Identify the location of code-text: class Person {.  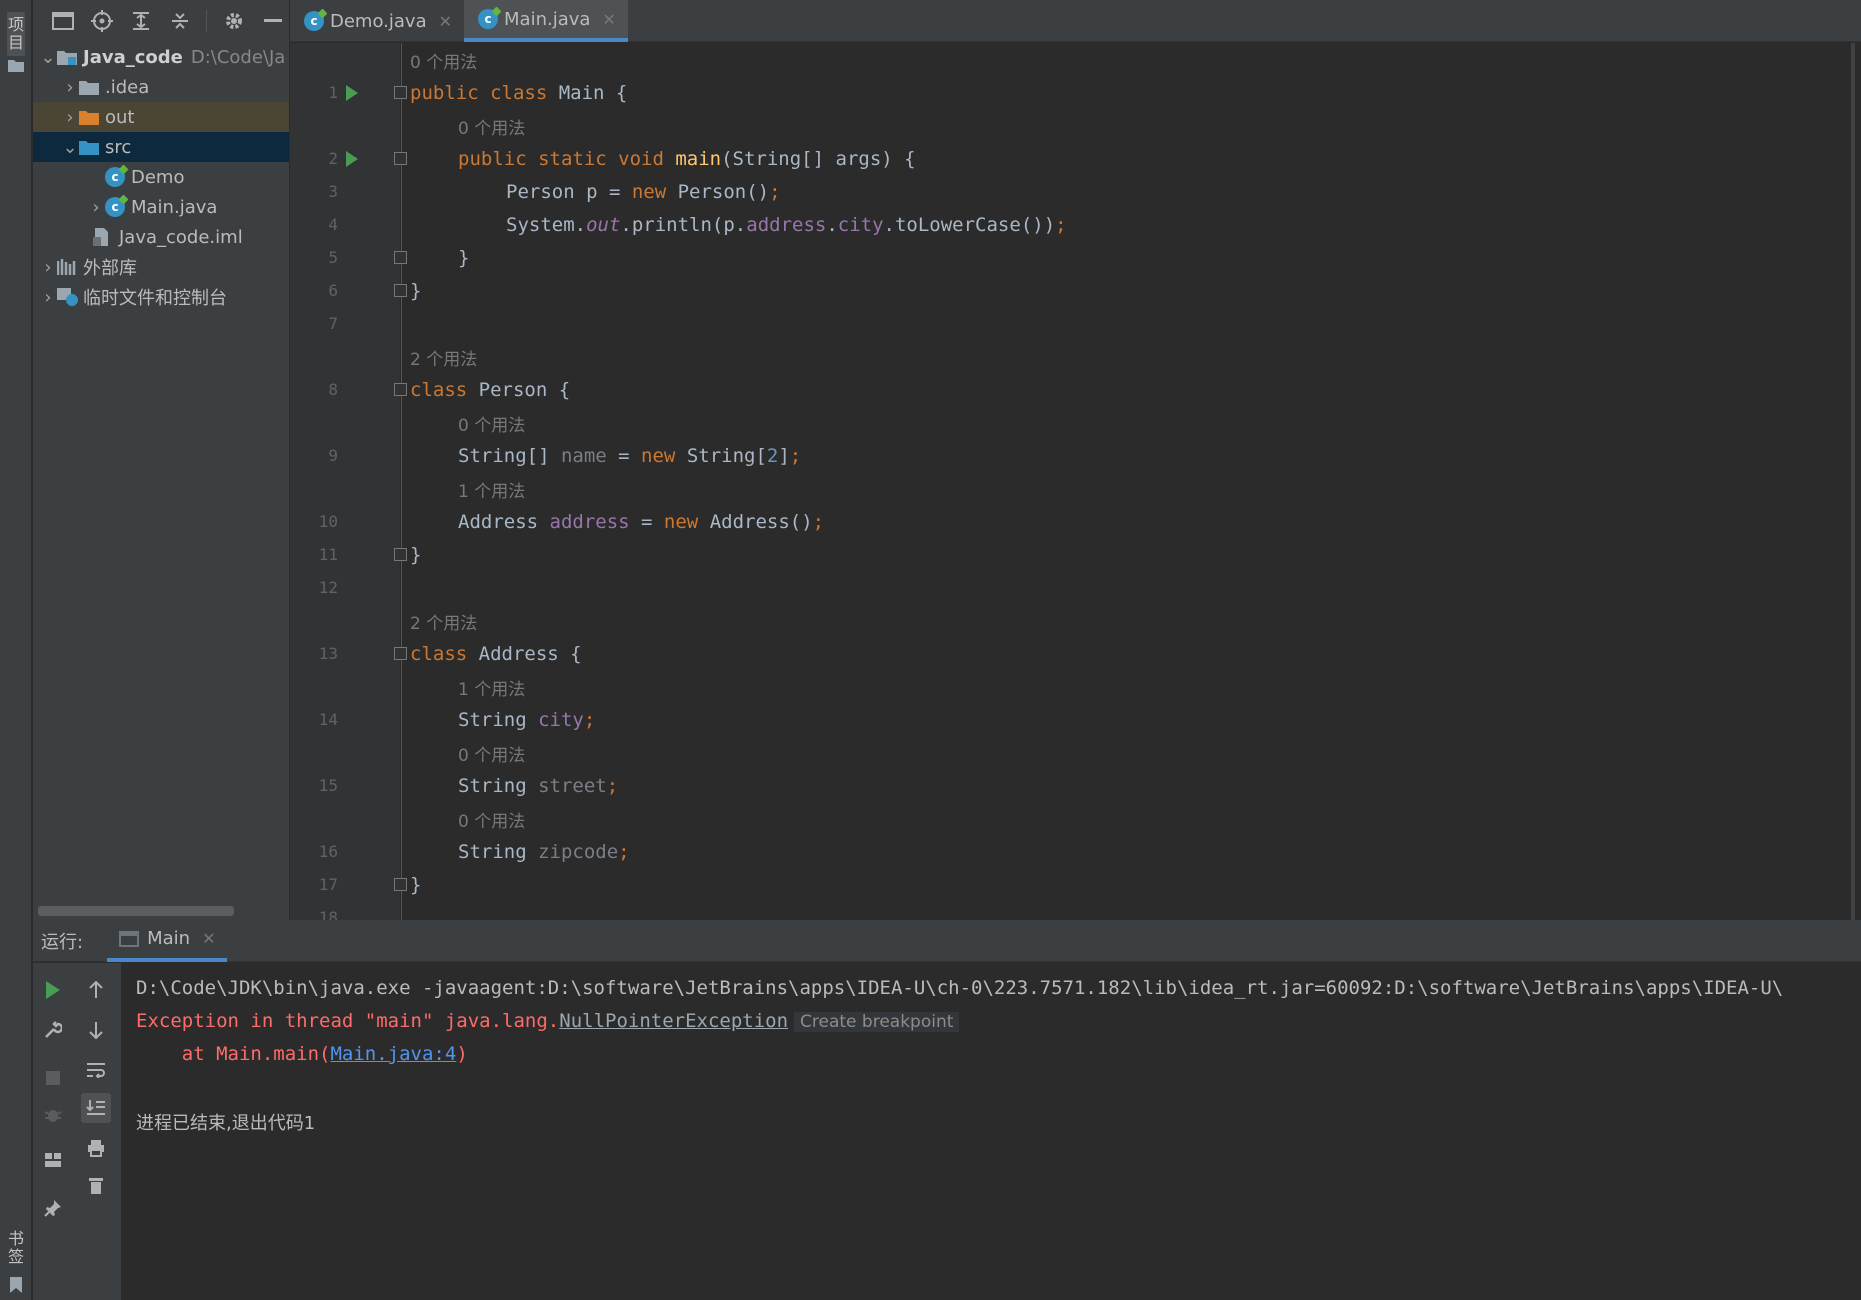
(490, 389).